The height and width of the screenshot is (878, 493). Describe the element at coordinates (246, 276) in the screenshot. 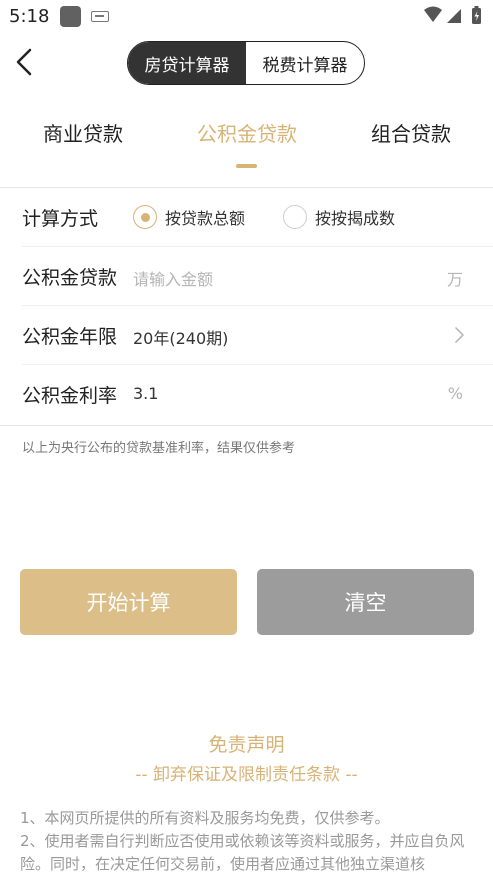

I see `loan-amount-row: 公积金贷款 请输入金额 万` at that location.